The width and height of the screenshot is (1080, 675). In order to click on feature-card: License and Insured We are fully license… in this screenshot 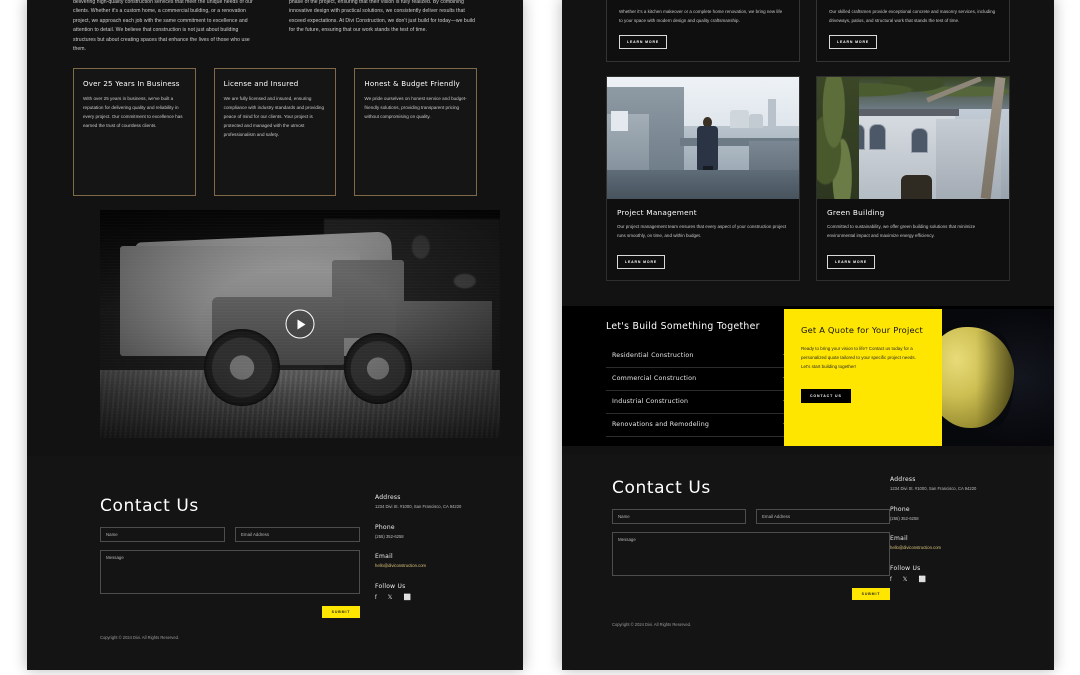, I will do `click(275, 132)`.